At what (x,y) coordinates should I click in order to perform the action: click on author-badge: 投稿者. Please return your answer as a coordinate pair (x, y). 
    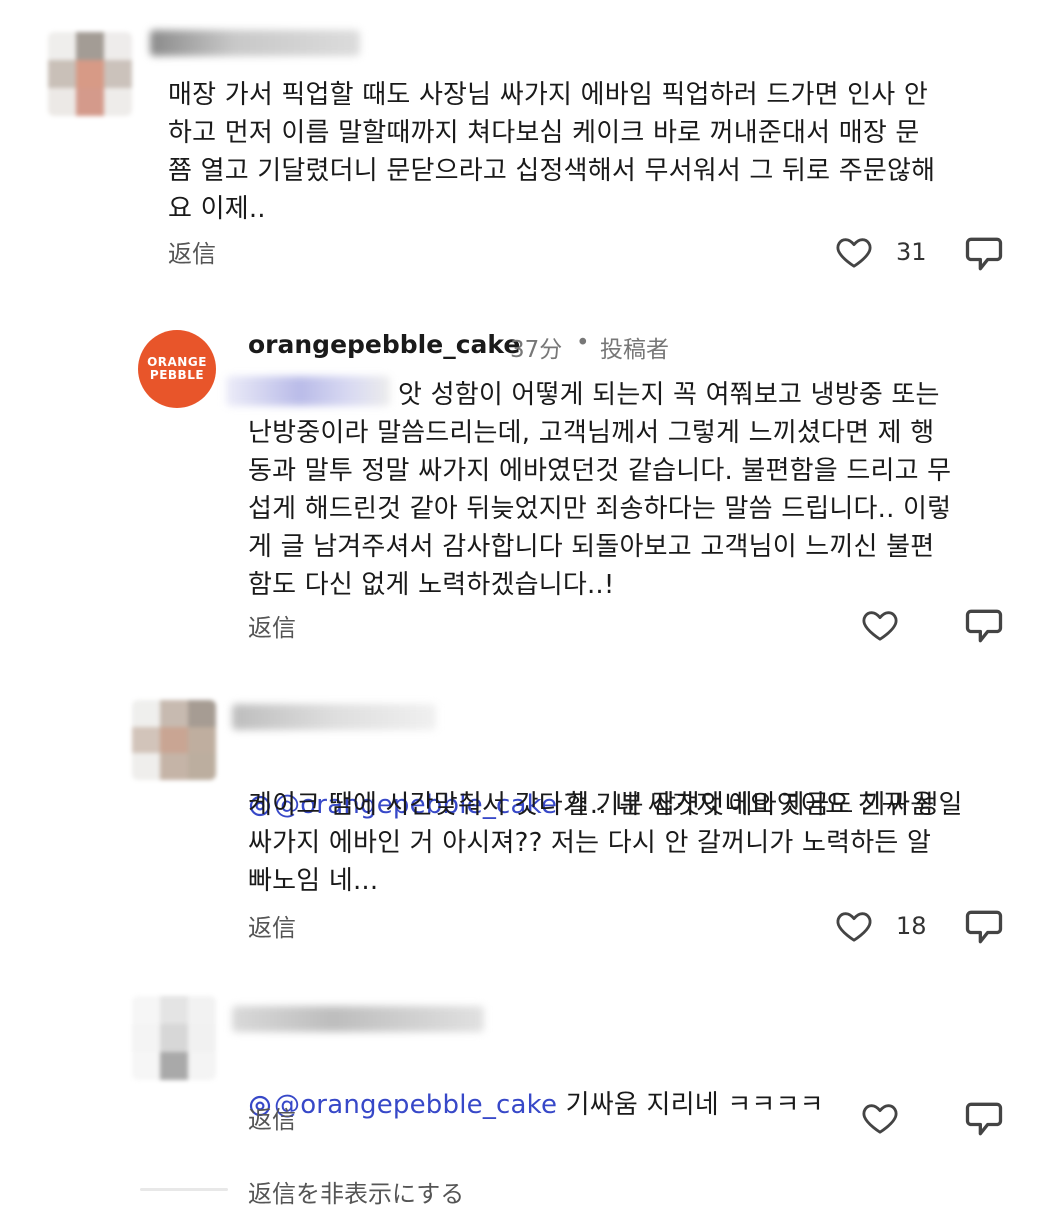
    Looking at the image, I should click on (634, 350).